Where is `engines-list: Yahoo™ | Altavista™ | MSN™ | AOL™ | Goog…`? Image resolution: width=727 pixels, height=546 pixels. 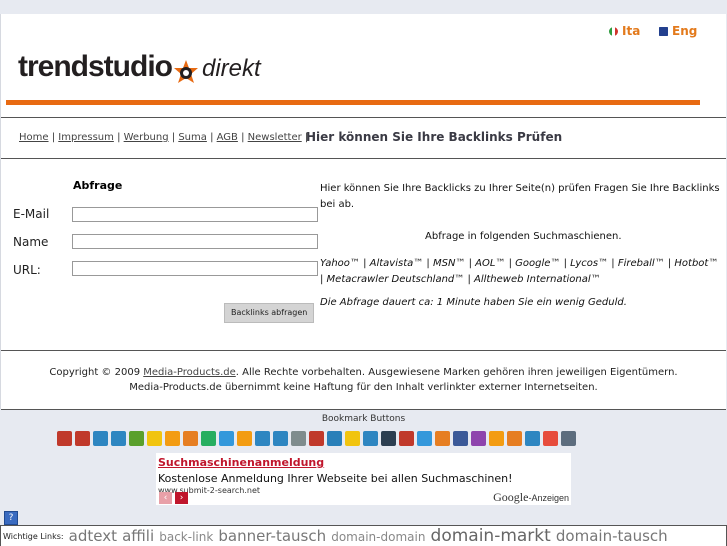 engines-list: Yahoo™ | Altavista™ | MSN™ | AOL™ | Goog… is located at coordinates (519, 271).